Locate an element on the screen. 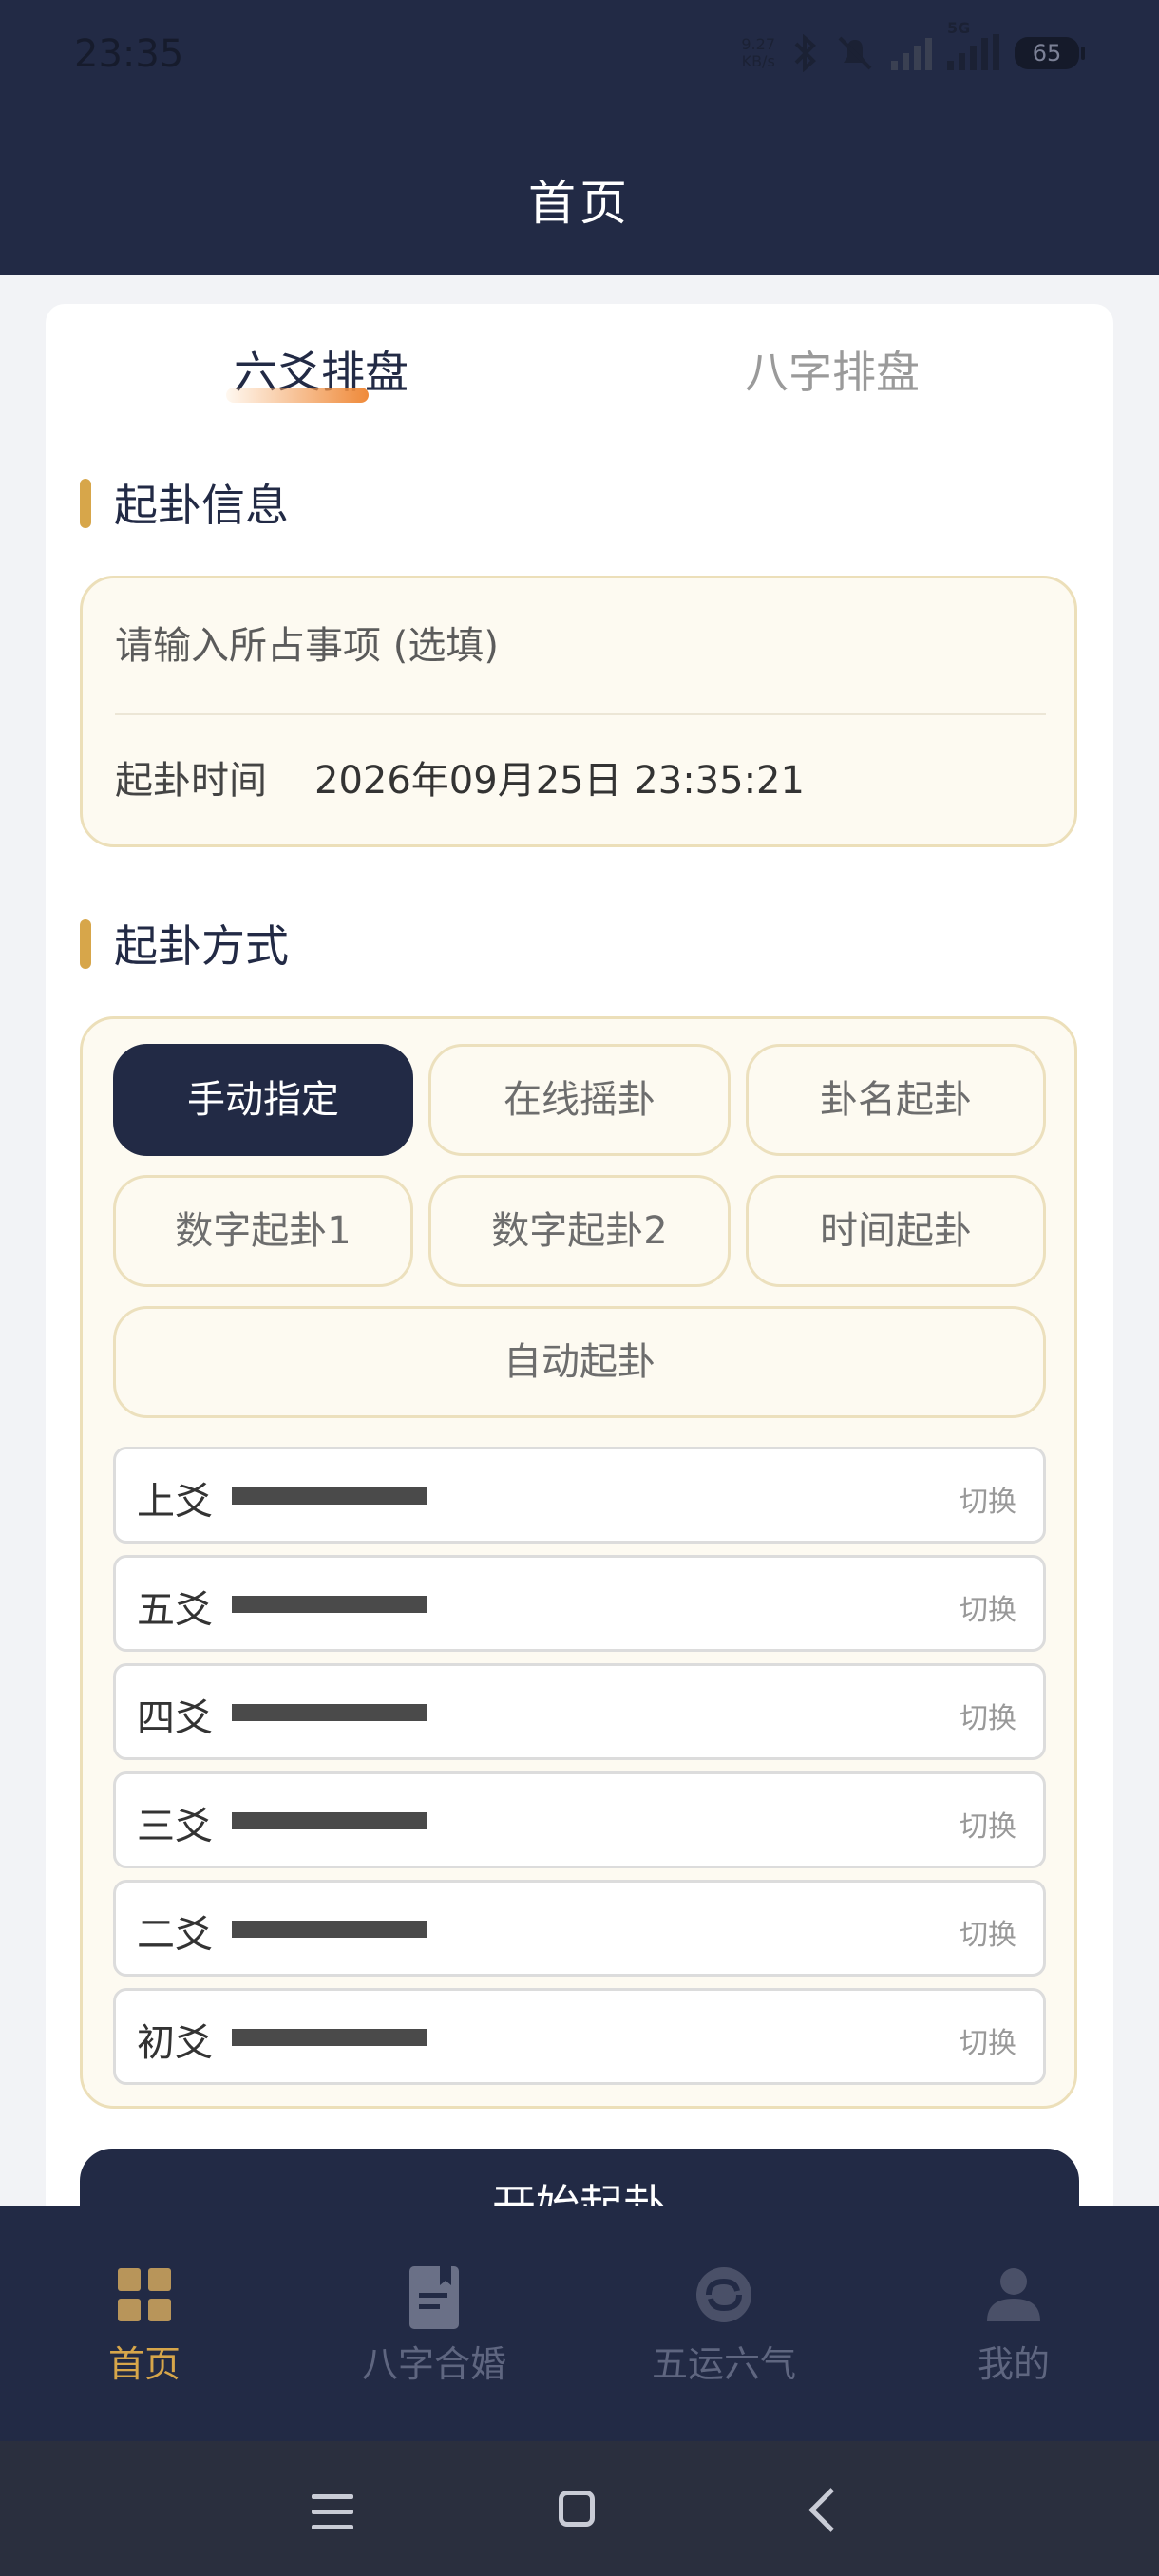 The image size is (1159, 2576). yao-name: 四爻 is located at coordinates (175, 1718).